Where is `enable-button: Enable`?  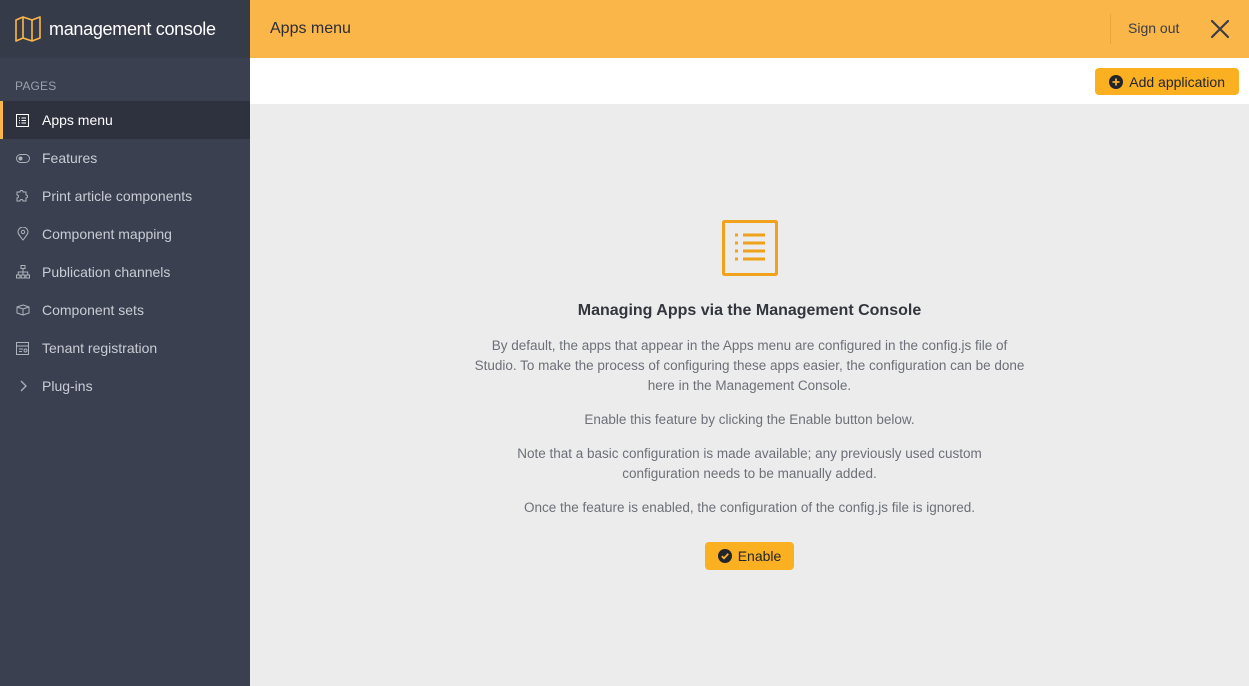 enable-button: Enable is located at coordinates (749, 556).